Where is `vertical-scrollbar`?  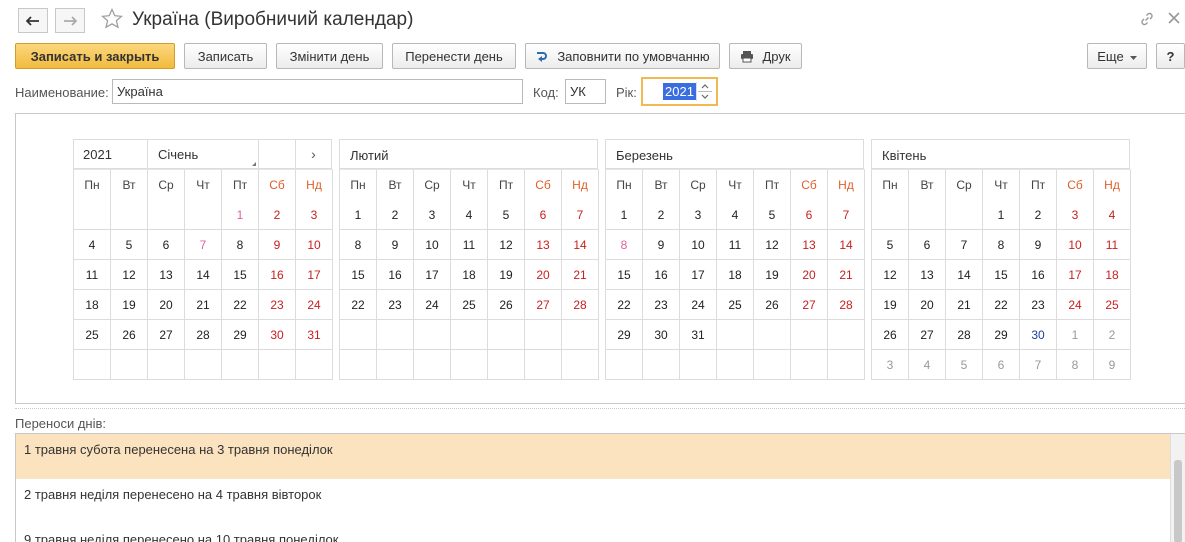
vertical-scrollbar is located at coordinates (1177, 488).